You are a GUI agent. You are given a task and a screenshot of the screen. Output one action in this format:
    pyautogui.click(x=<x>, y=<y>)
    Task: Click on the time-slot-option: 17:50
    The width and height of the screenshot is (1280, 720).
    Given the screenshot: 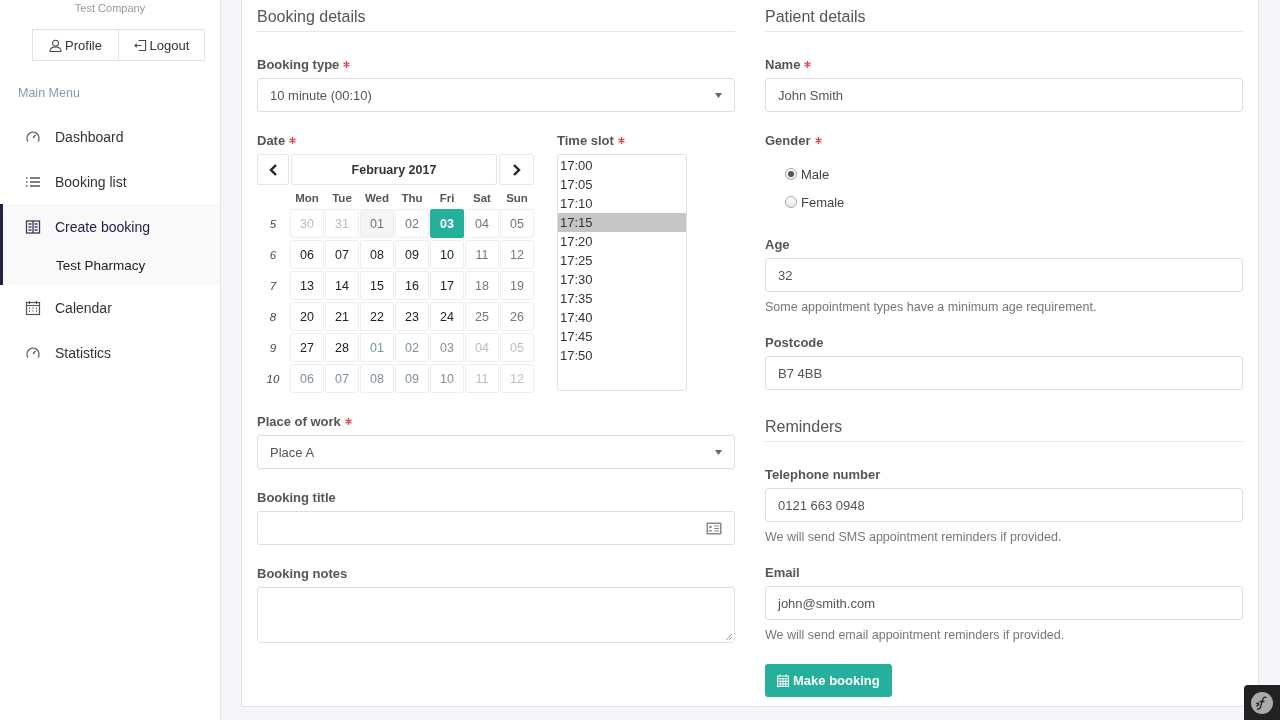 What is the action you would take?
    pyautogui.click(x=622, y=355)
    